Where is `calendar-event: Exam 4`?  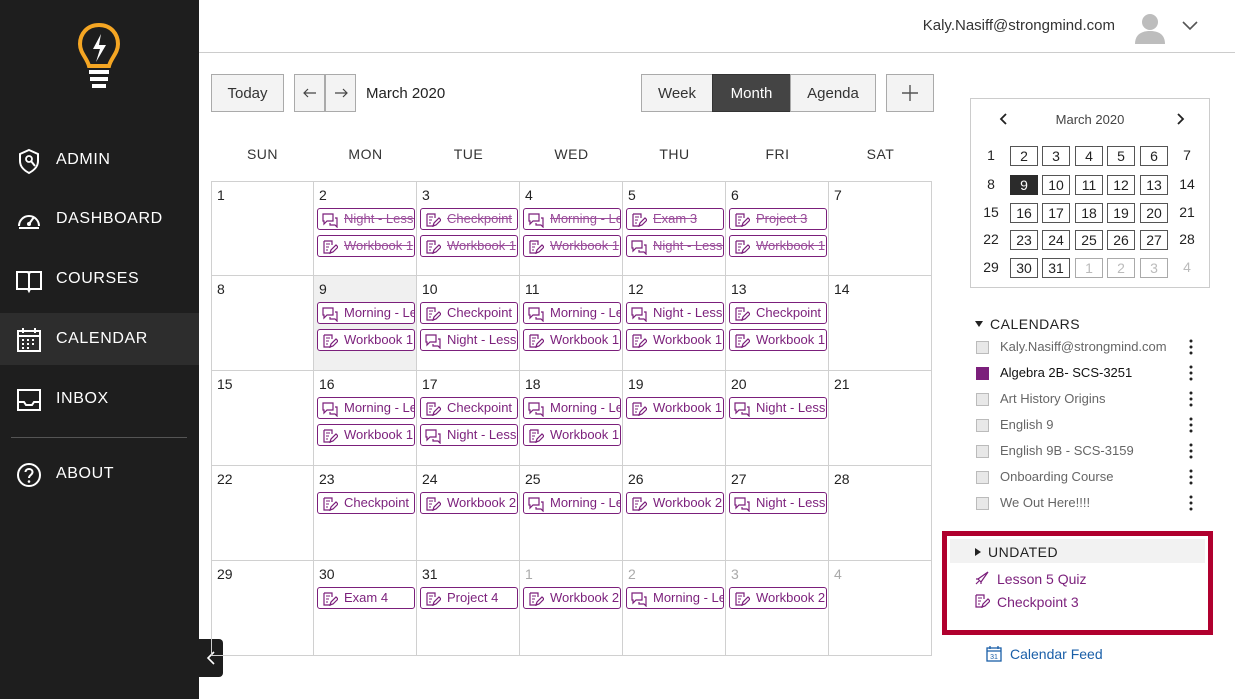
calendar-event: Exam 4 is located at coordinates (366, 598).